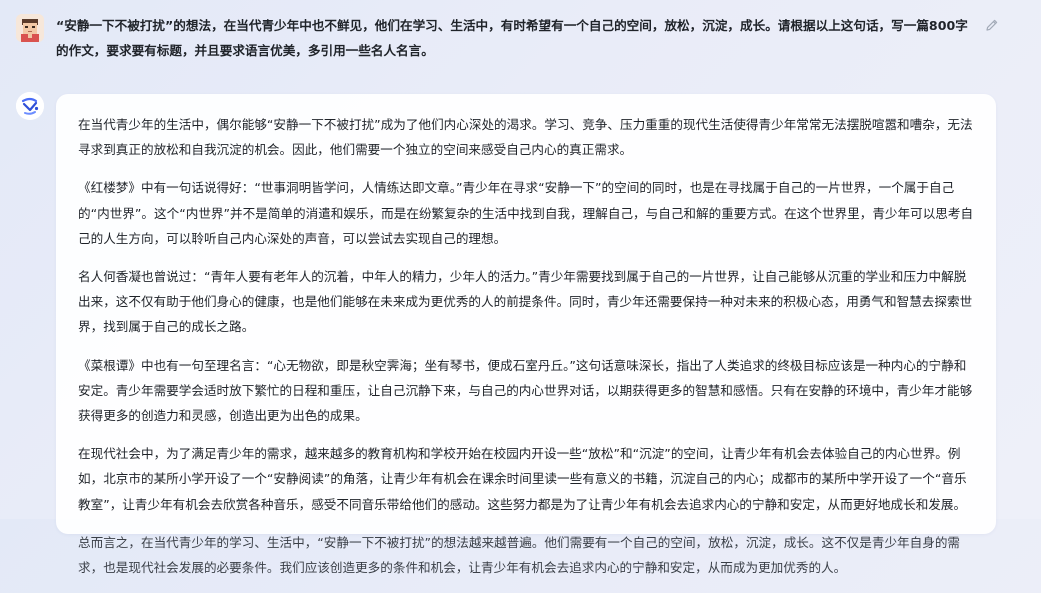  Describe the element at coordinates (30, 106) in the screenshot. I see `assistant-logo-icon` at that location.